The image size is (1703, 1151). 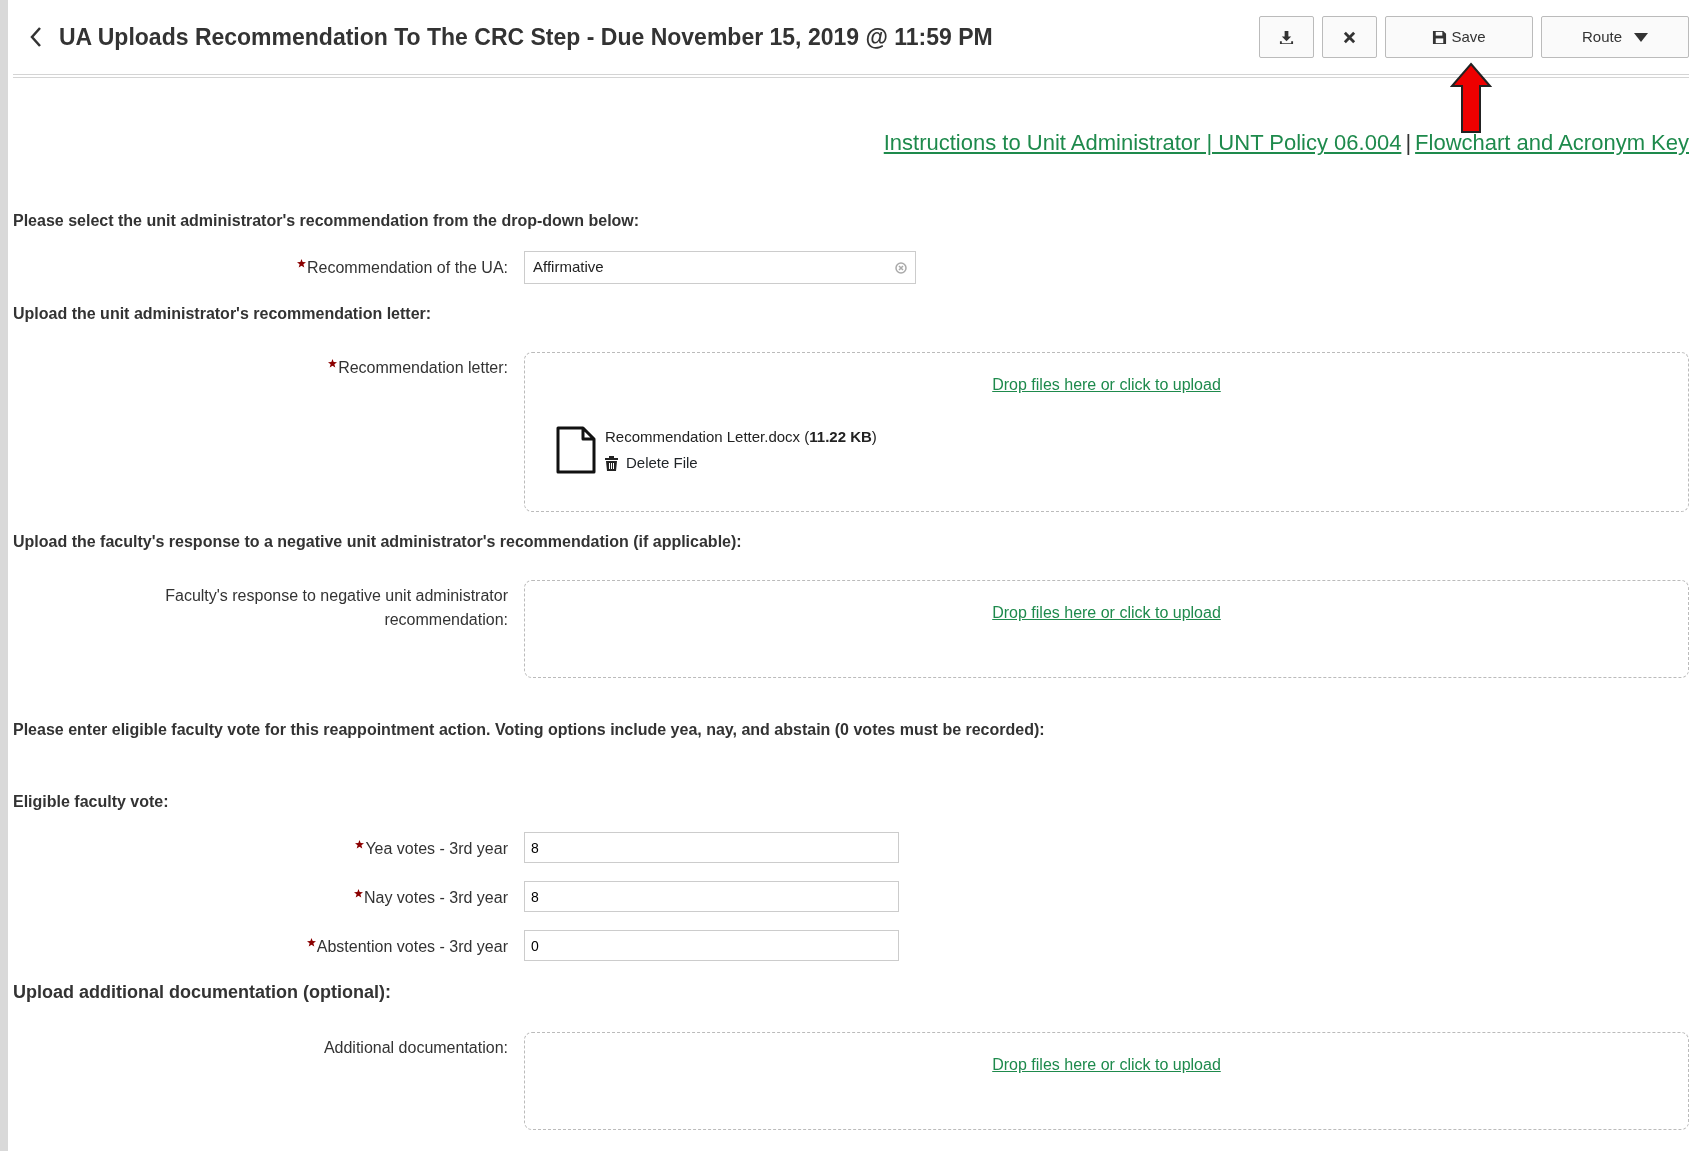 What do you see at coordinates (36, 37) in the screenshot?
I see `back-icon` at bounding box center [36, 37].